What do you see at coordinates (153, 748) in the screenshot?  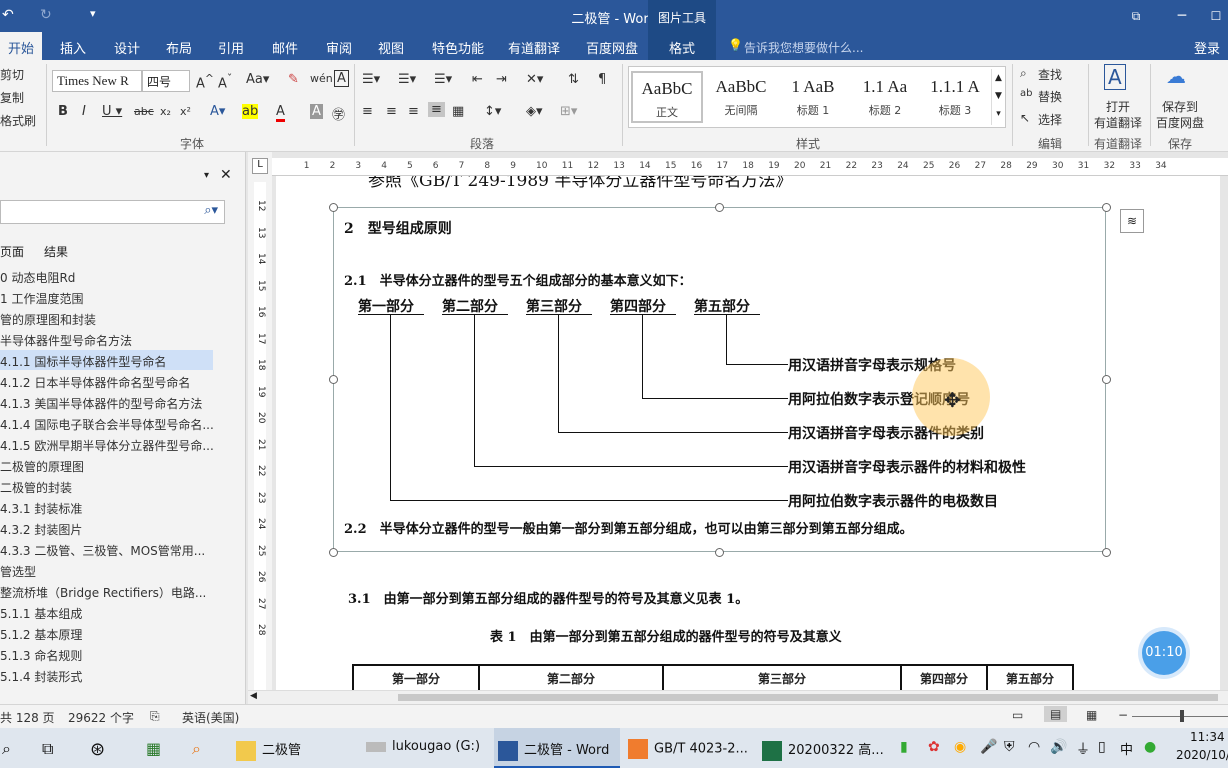 I see `calculator-icon: ▦` at bounding box center [153, 748].